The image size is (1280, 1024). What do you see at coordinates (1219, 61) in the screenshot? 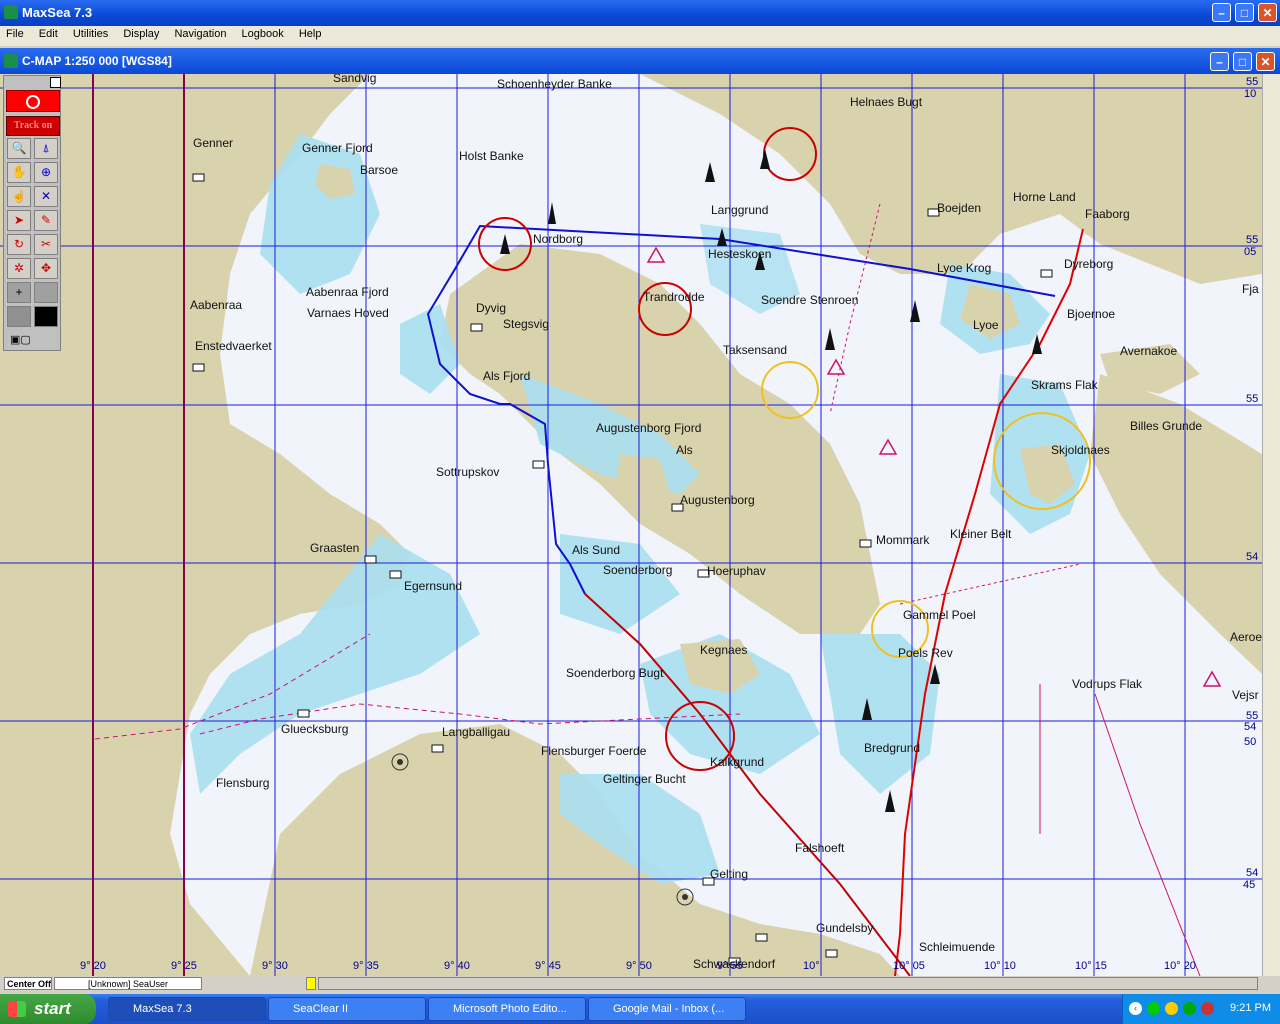
I see `chart-minimize-button: –` at bounding box center [1219, 61].